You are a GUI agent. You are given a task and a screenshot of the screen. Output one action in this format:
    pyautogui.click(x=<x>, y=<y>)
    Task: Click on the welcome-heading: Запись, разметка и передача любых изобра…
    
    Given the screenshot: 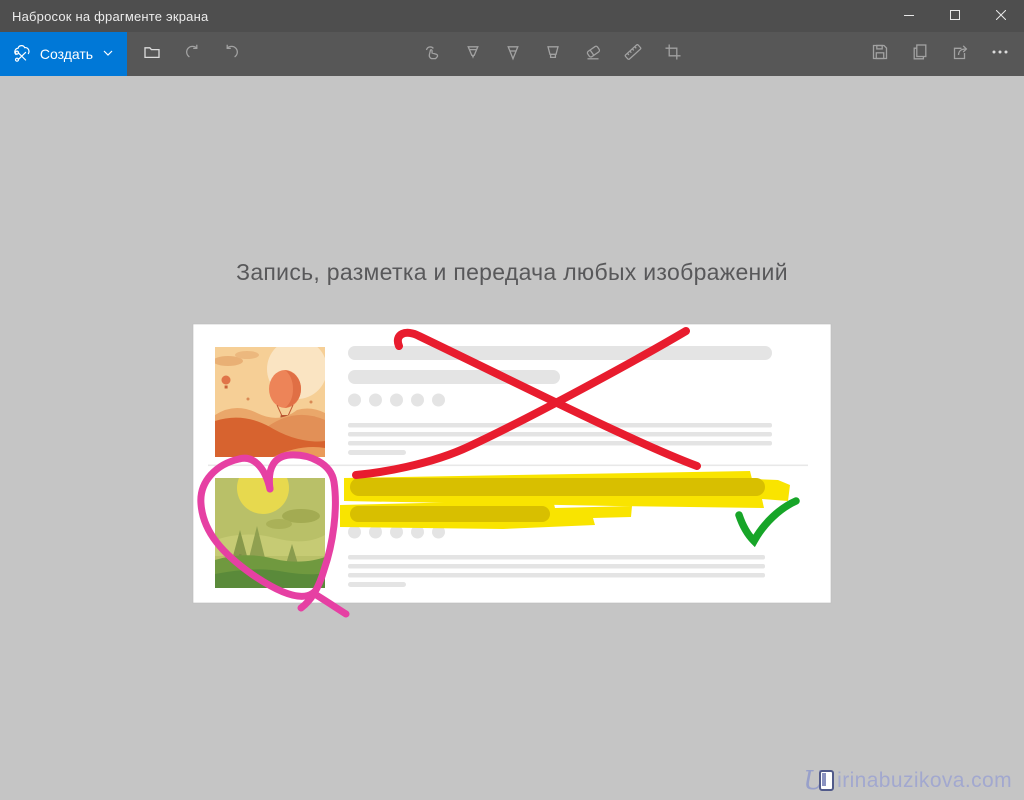 What is the action you would take?
    pyautogui.click(x=512, y=272)
    